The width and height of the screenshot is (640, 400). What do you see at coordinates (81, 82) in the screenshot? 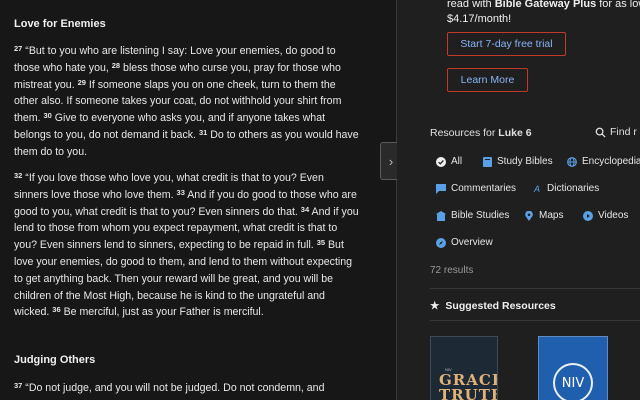
I see `verse-number: 29` at bounding box center [81, 82].